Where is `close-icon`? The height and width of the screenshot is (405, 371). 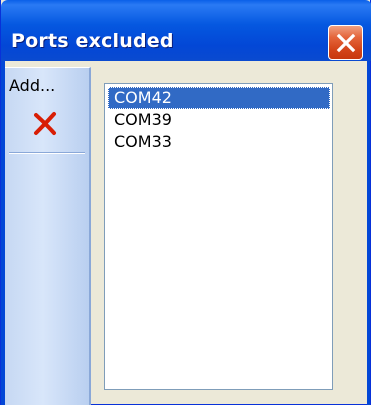
close-icon is located at coordinates (346, 43).